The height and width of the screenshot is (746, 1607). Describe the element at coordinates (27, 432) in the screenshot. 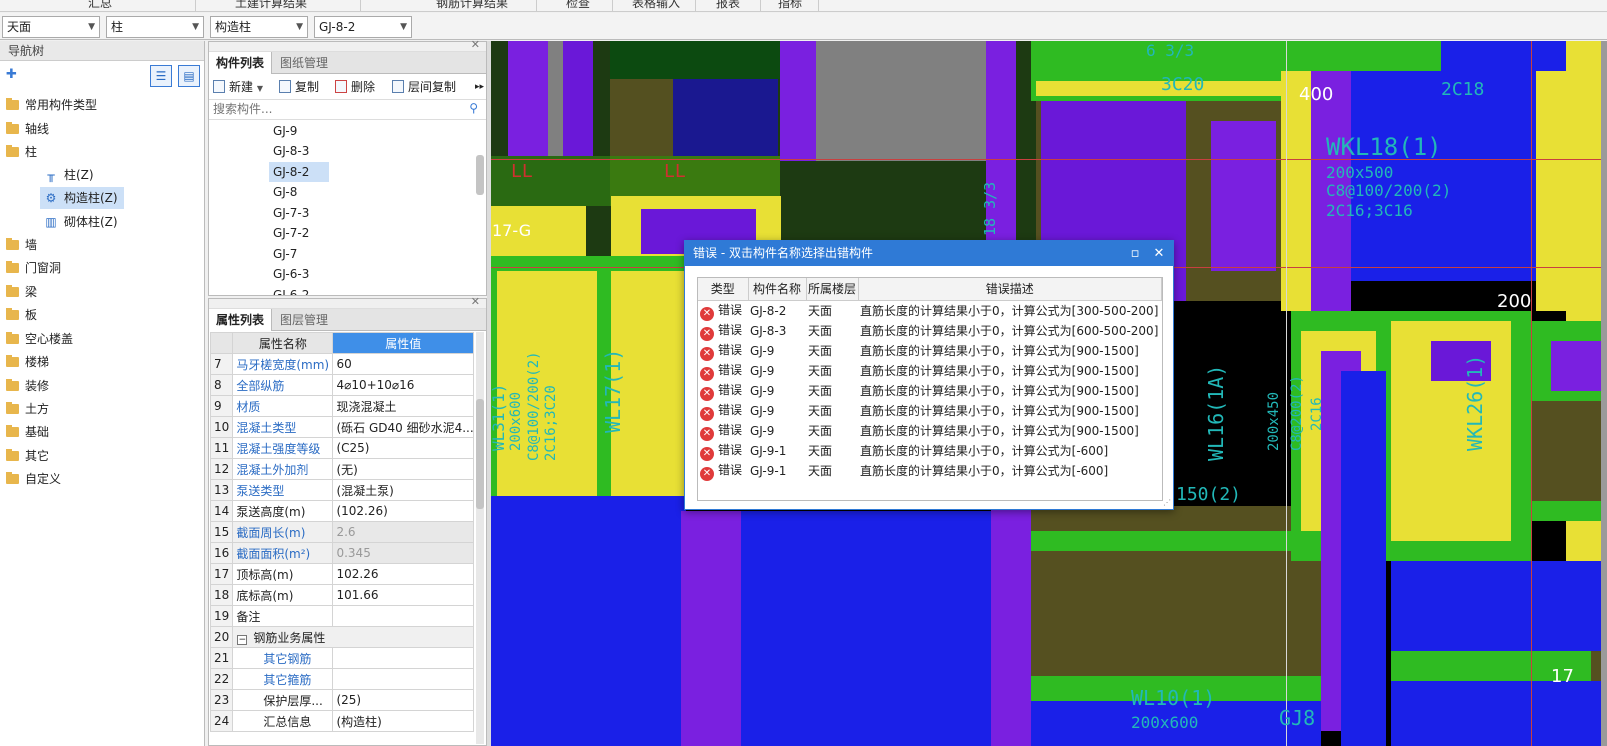

I see `tree-item-foundation: 基础` at that location.